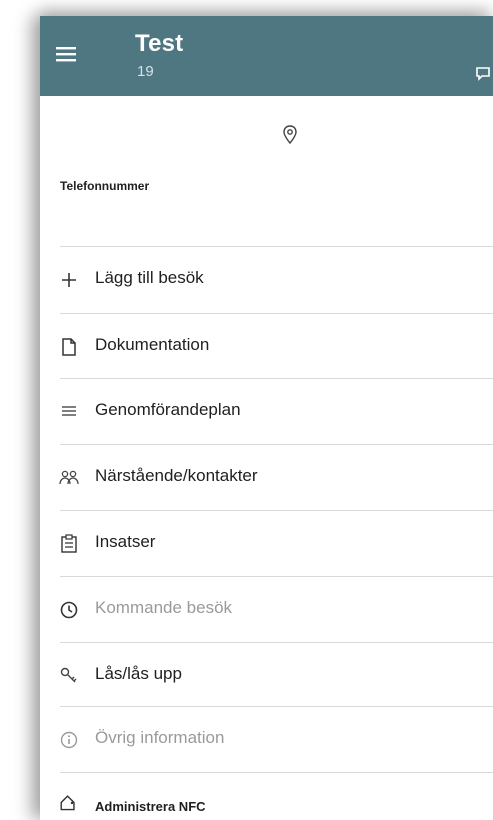 The height and width of the screenshot is (820, 493). I want to click on menu-item-implementation-plan: Genomförandeplan, so click(266, 412).